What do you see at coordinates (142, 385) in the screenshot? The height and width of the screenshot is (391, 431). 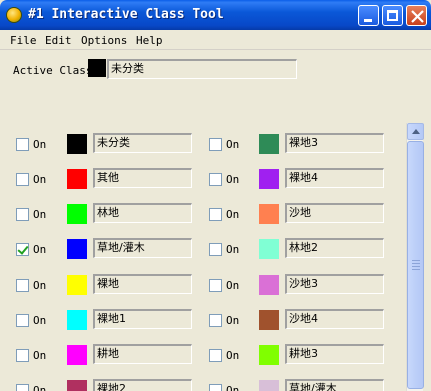 I see `class-name-field: 裸地2` at bounding box center [142, 385].